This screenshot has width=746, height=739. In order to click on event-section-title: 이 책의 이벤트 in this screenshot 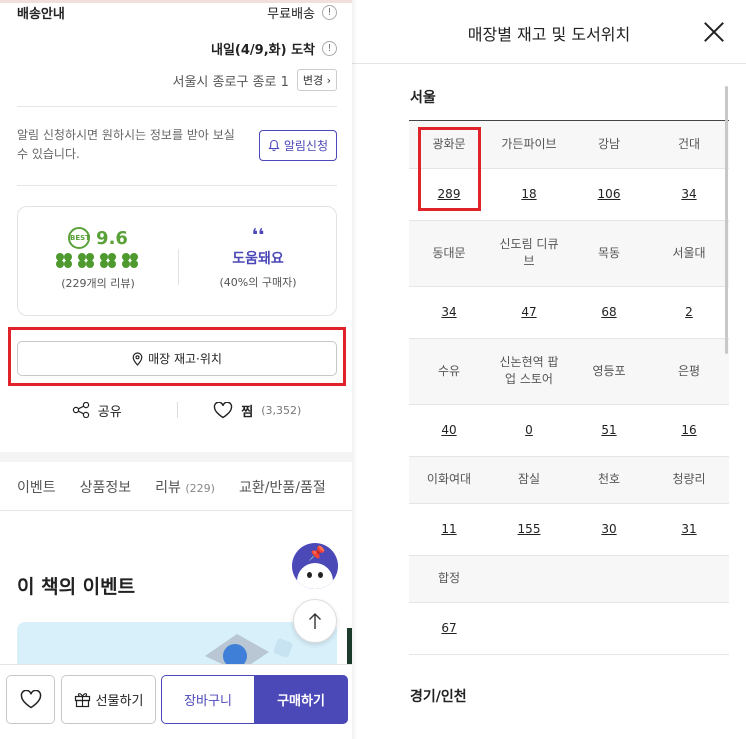, I will do `click(76, 587)`.